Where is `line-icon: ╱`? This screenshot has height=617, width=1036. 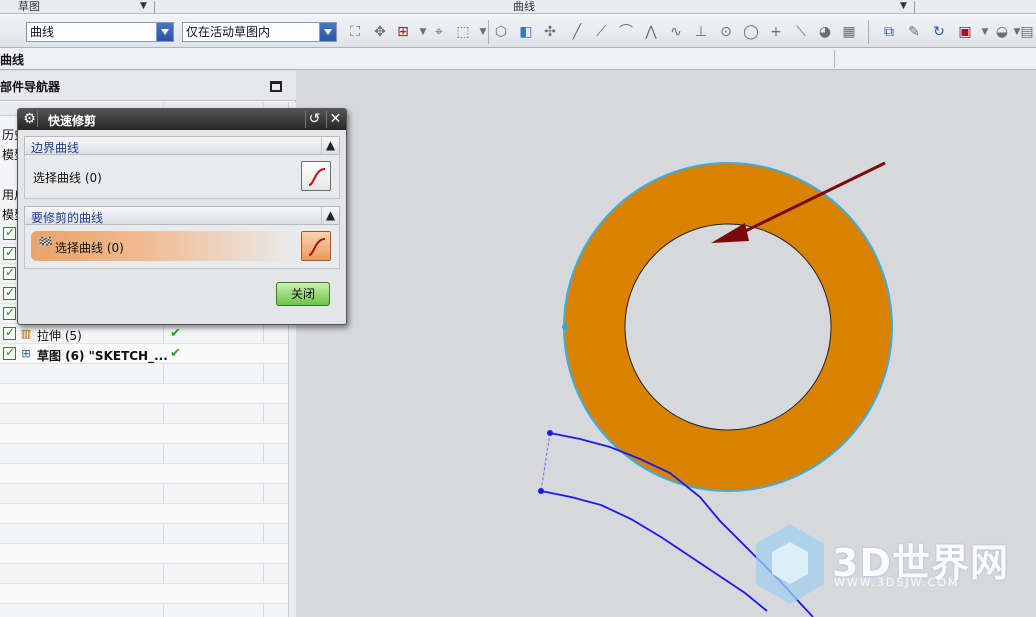
line-icon: ╱ is located at coordinates (577, 32).